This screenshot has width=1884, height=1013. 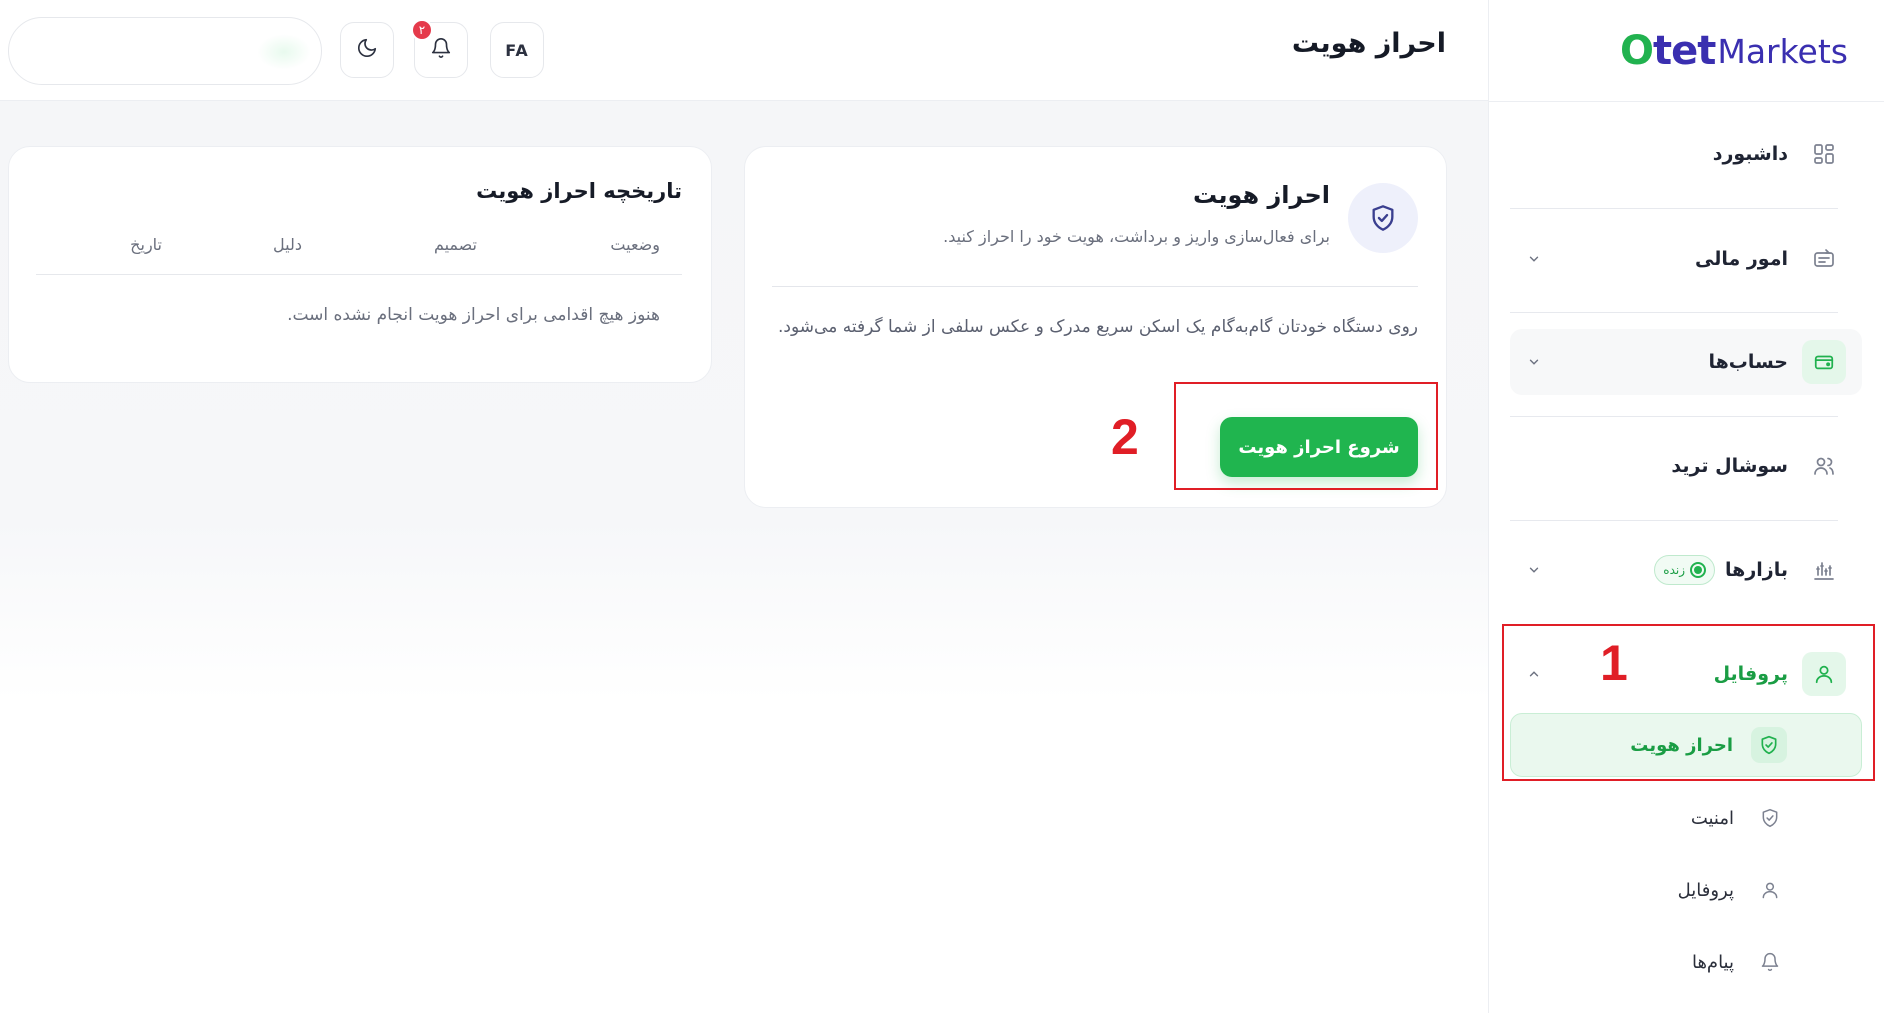 What do you see at coordinates (1261, 195) in the screenshot?
I see `verification-title: احراز هویت` at bounding box center [1261, 195].